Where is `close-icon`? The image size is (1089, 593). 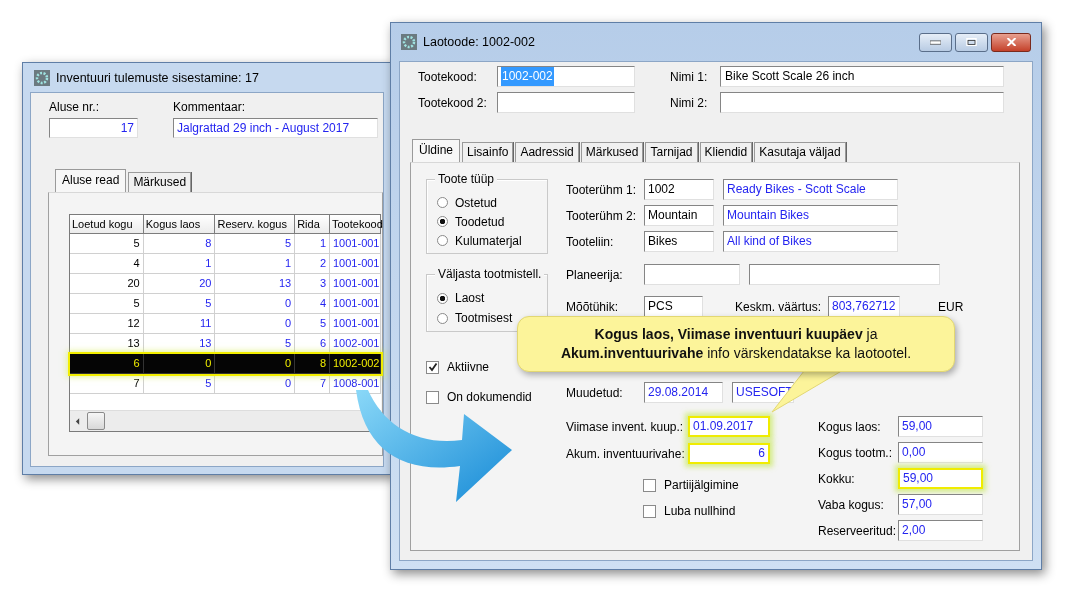 close-icon is located at coordinates (1011, 42).